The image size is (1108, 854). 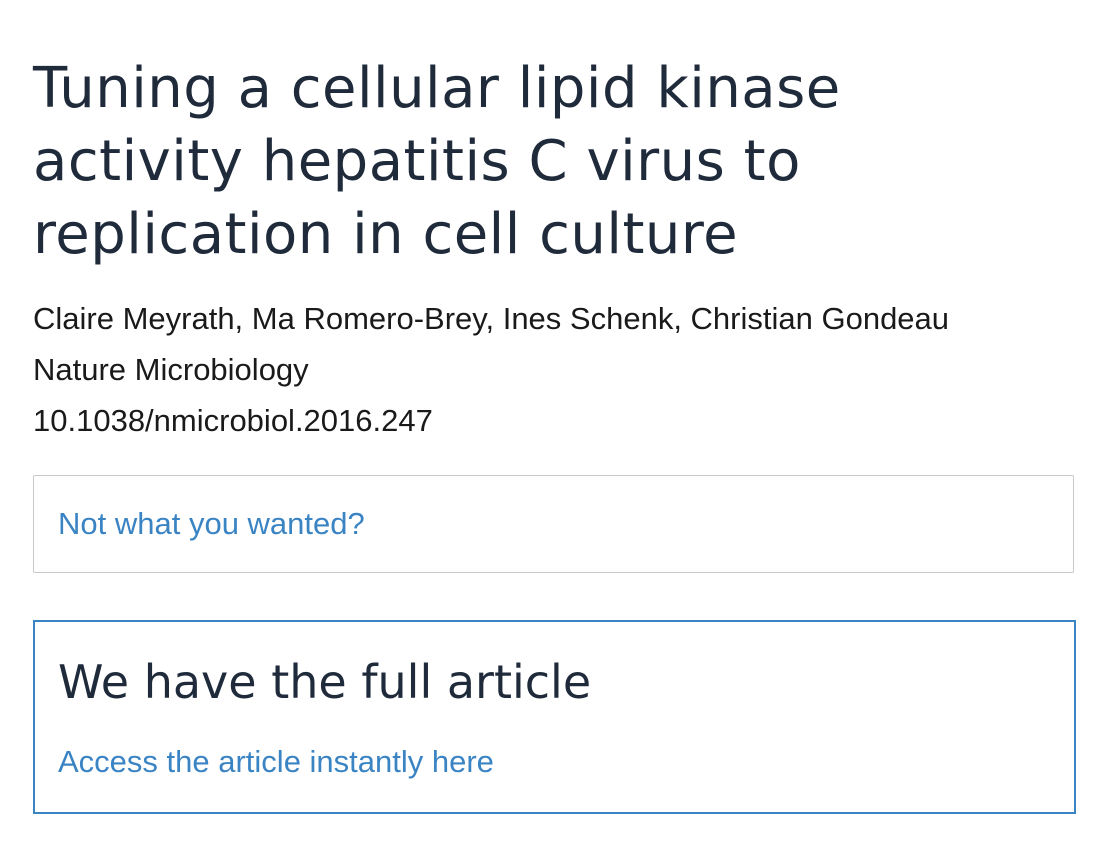 I want to click on full-article-heading: We have the full article, so click(x=325, y=682).